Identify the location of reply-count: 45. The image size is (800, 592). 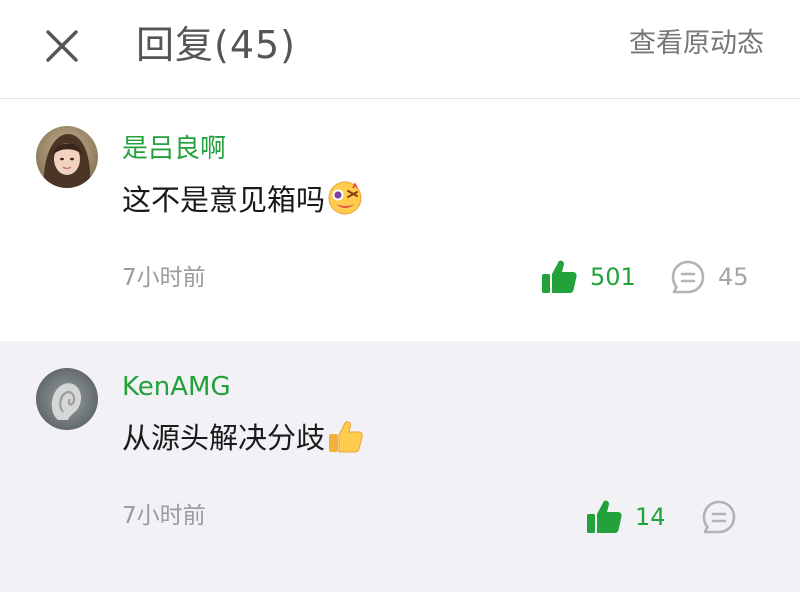
(733, 277).